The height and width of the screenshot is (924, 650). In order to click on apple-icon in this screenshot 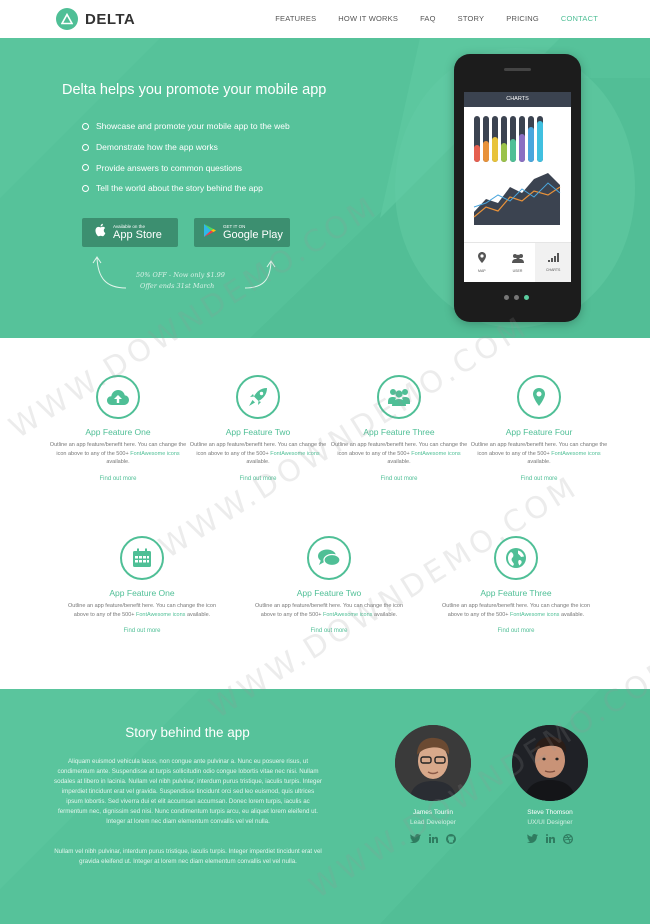, I will do `click(100, 232)`.